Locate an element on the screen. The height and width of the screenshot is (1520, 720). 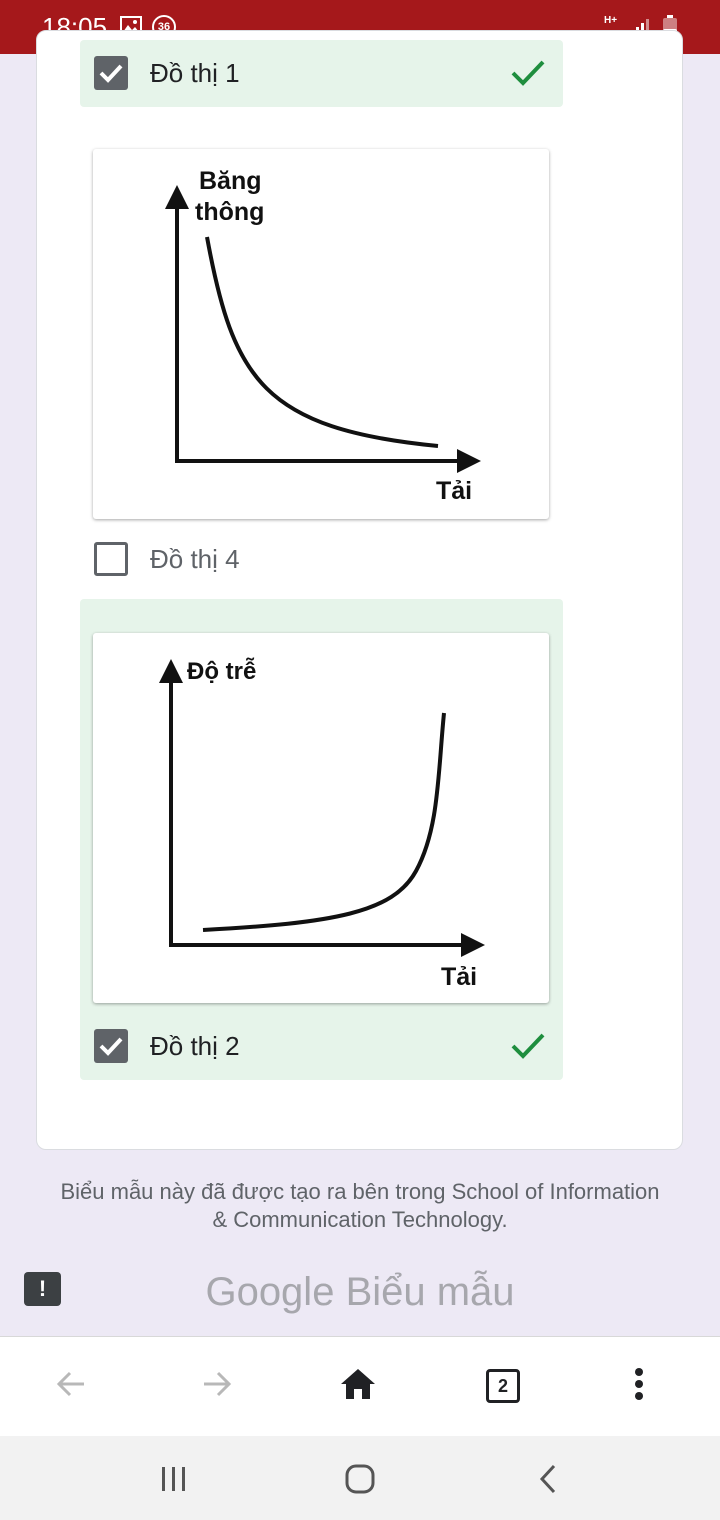
y-label-line2: thông is located at coordinates (229, 212).